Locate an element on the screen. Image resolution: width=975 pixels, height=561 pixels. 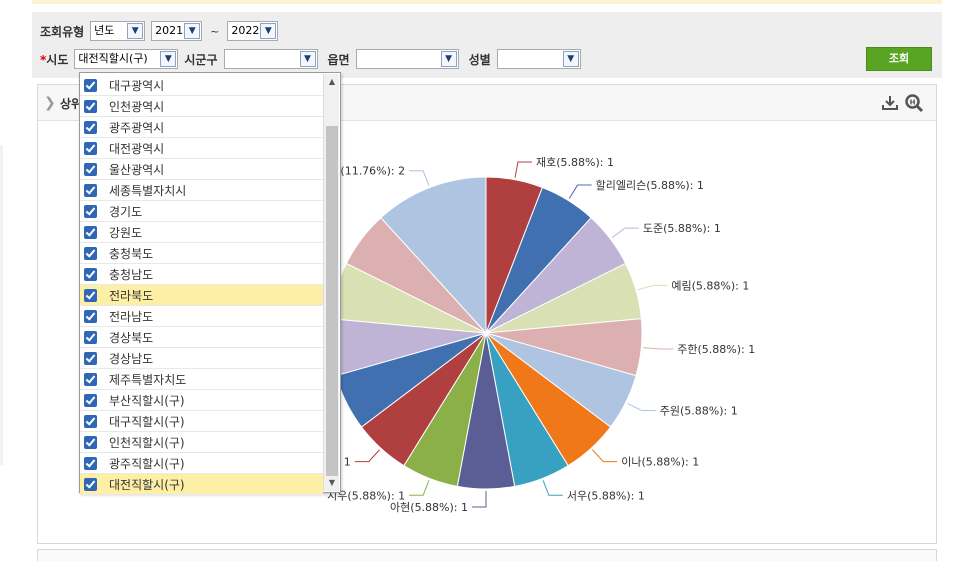
sido-option: 충청남도 is located at coordinates (201, 274).